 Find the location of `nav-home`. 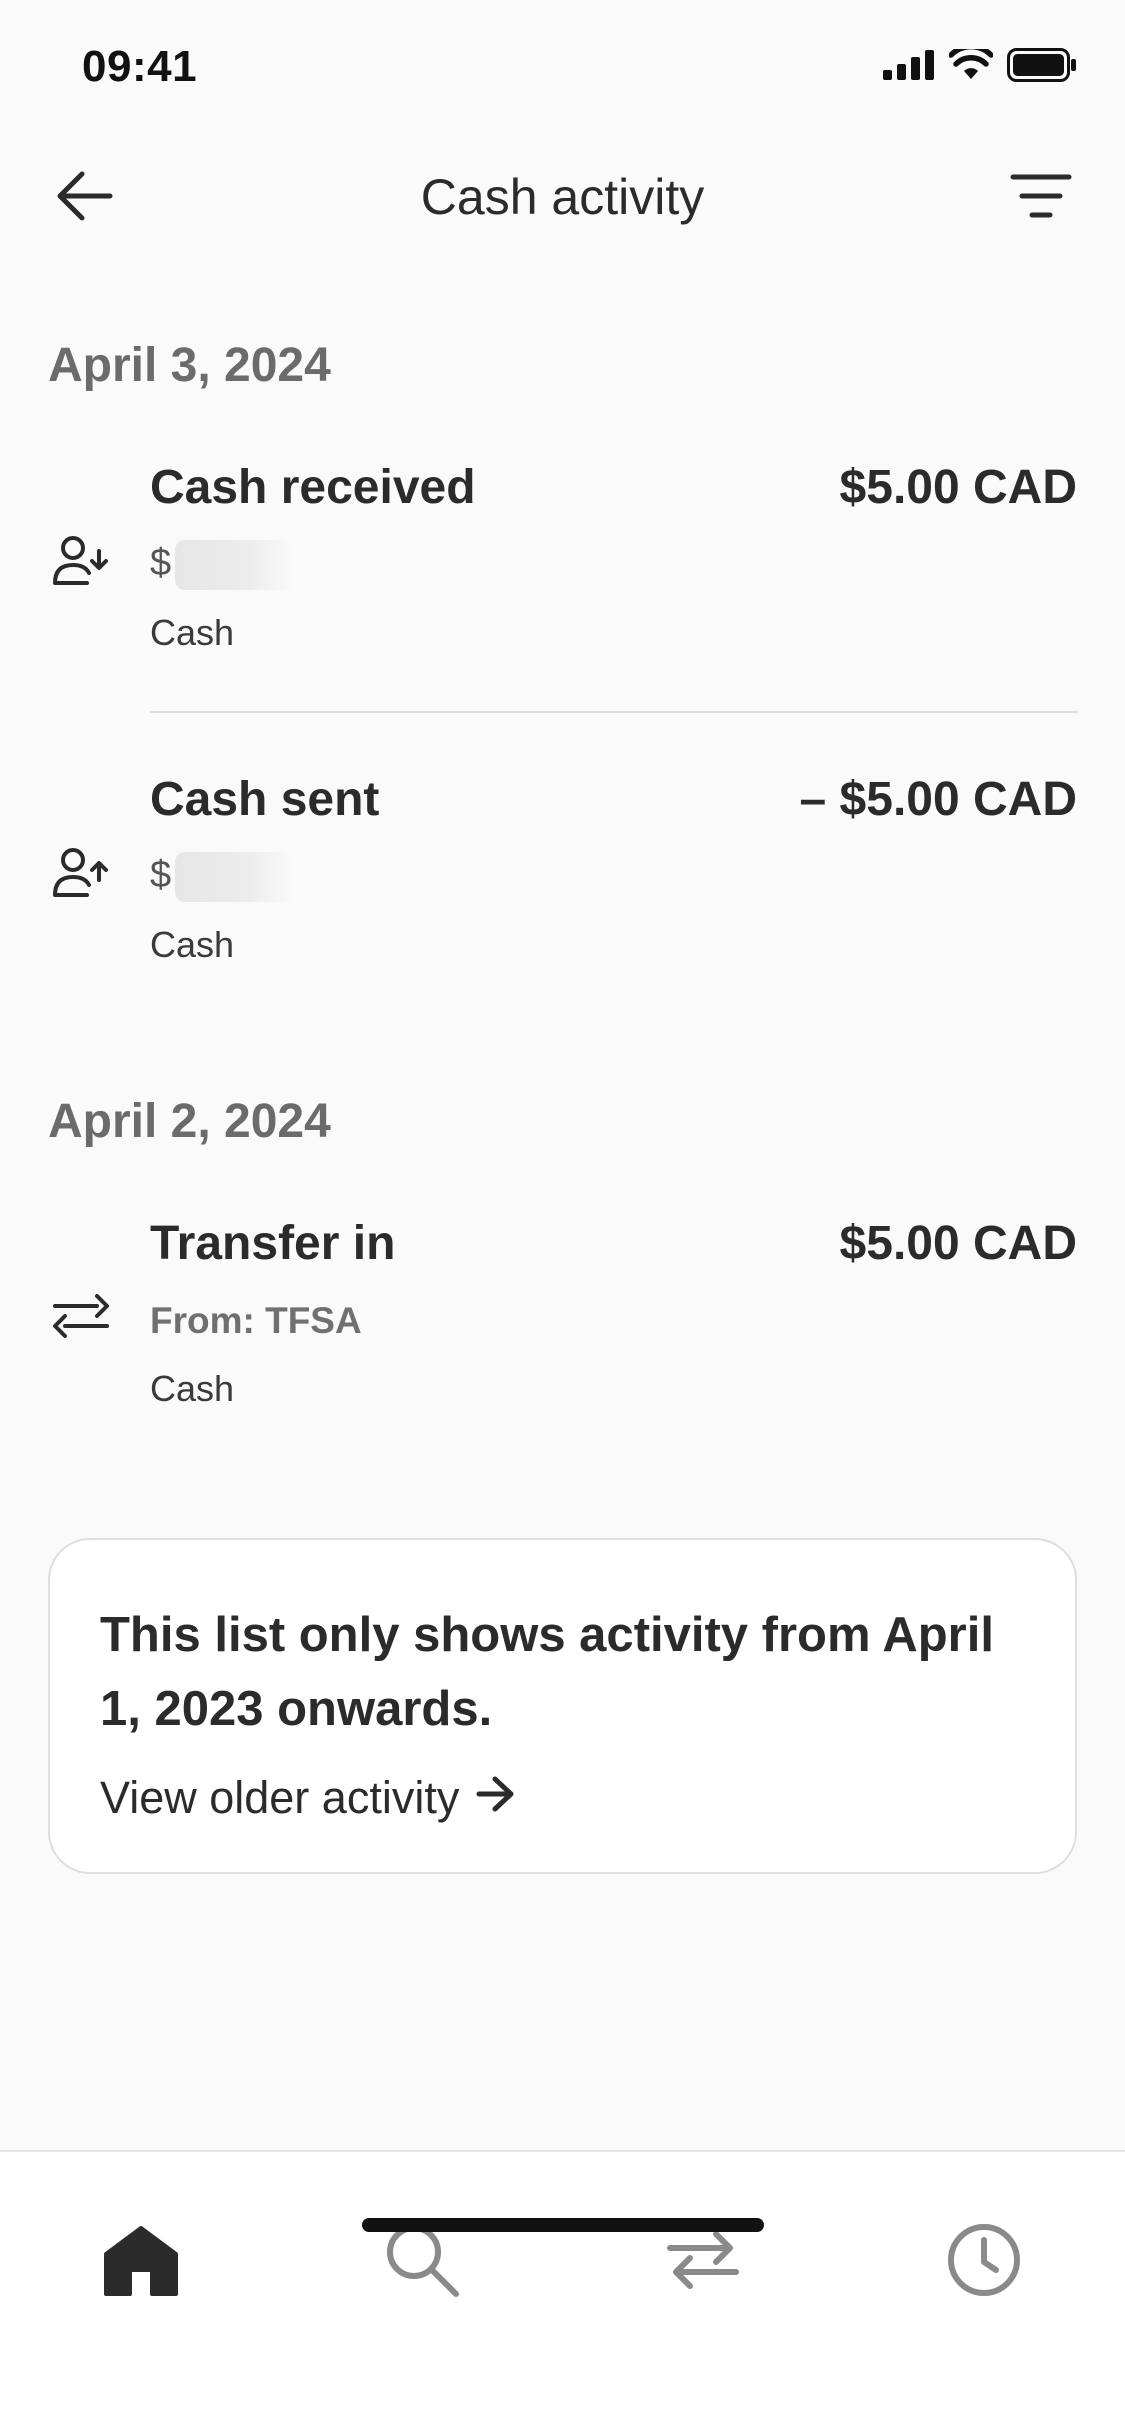

nav-home is located at coordinates (141, 2262).